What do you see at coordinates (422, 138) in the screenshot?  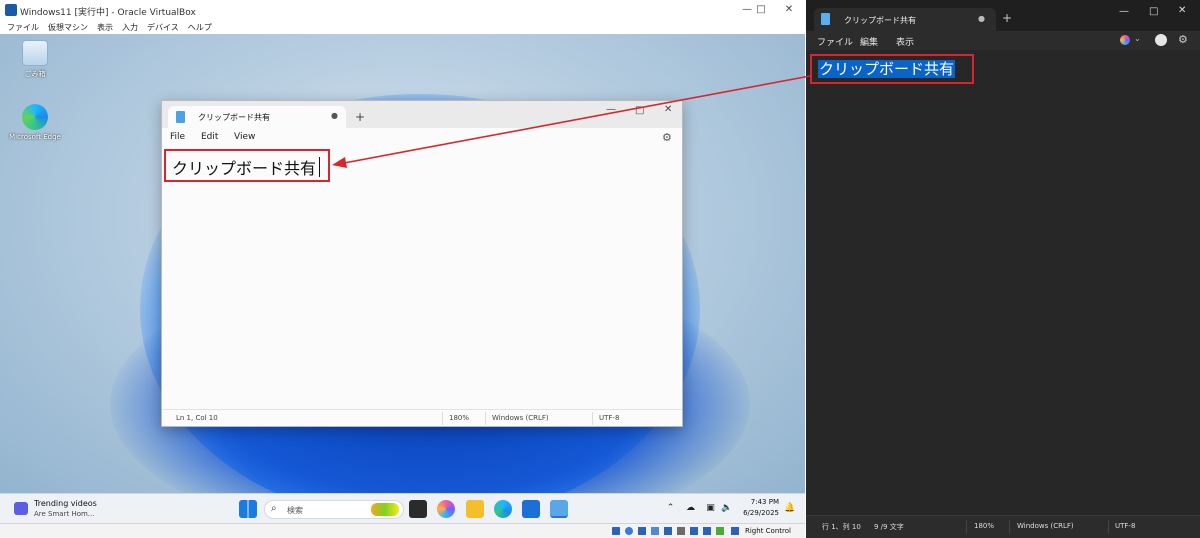 I see `guest-notepad-menu-bar: File Edit View ⚙` at bounding box center [422, 138].